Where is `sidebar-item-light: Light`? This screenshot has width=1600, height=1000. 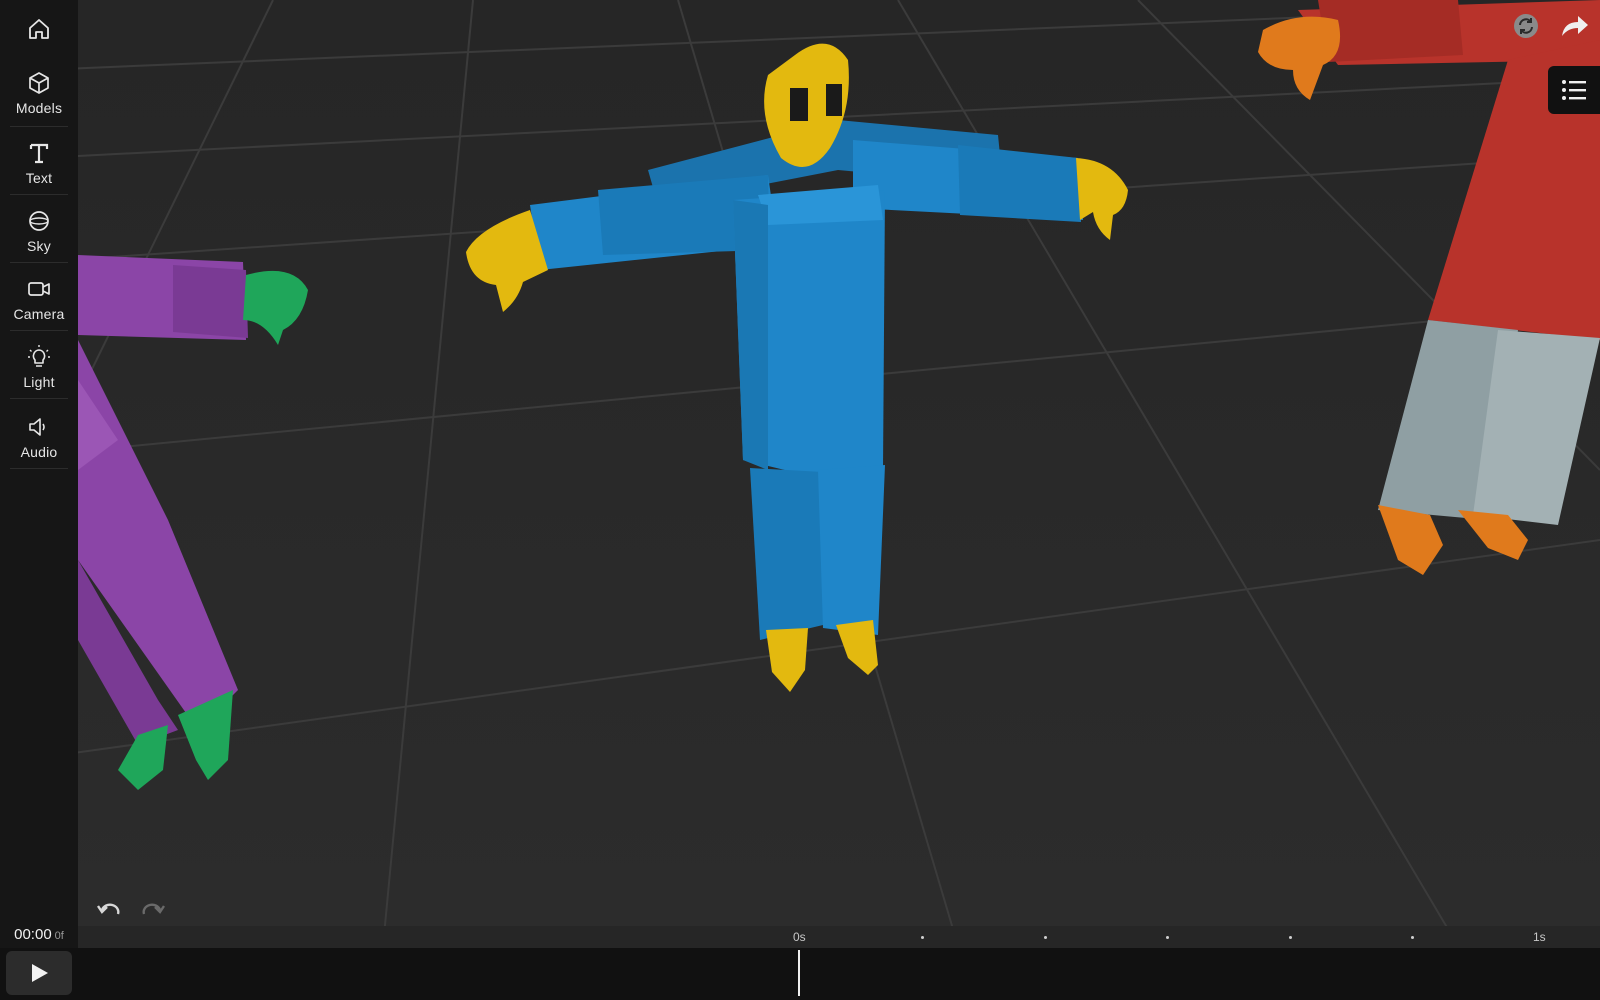 sidebar-item-light: Light is located at coordinates (39, 371).